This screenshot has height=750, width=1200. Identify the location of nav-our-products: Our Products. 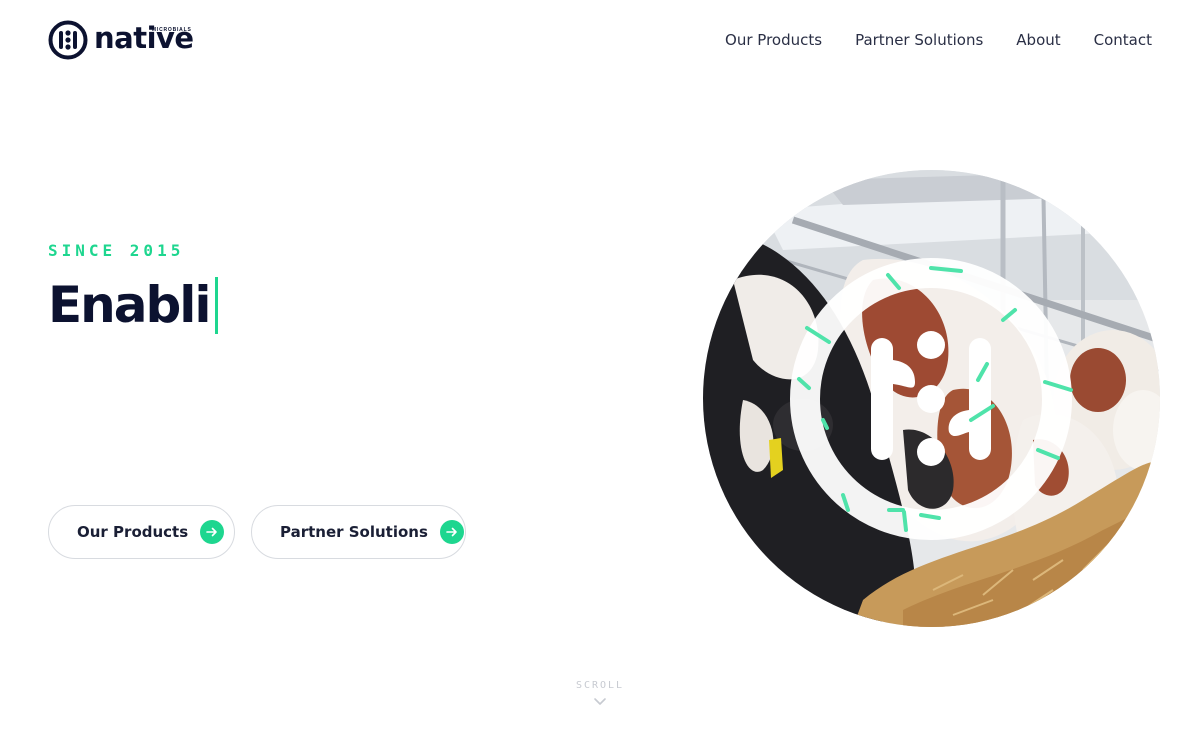
(773, 40).